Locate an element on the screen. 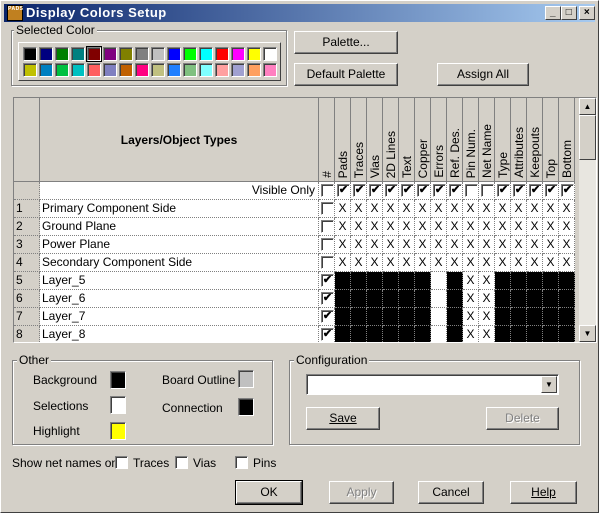 This screenshot has width=599, height=513. configuration-combobox: ▼ is located at coordinates (432, 384).